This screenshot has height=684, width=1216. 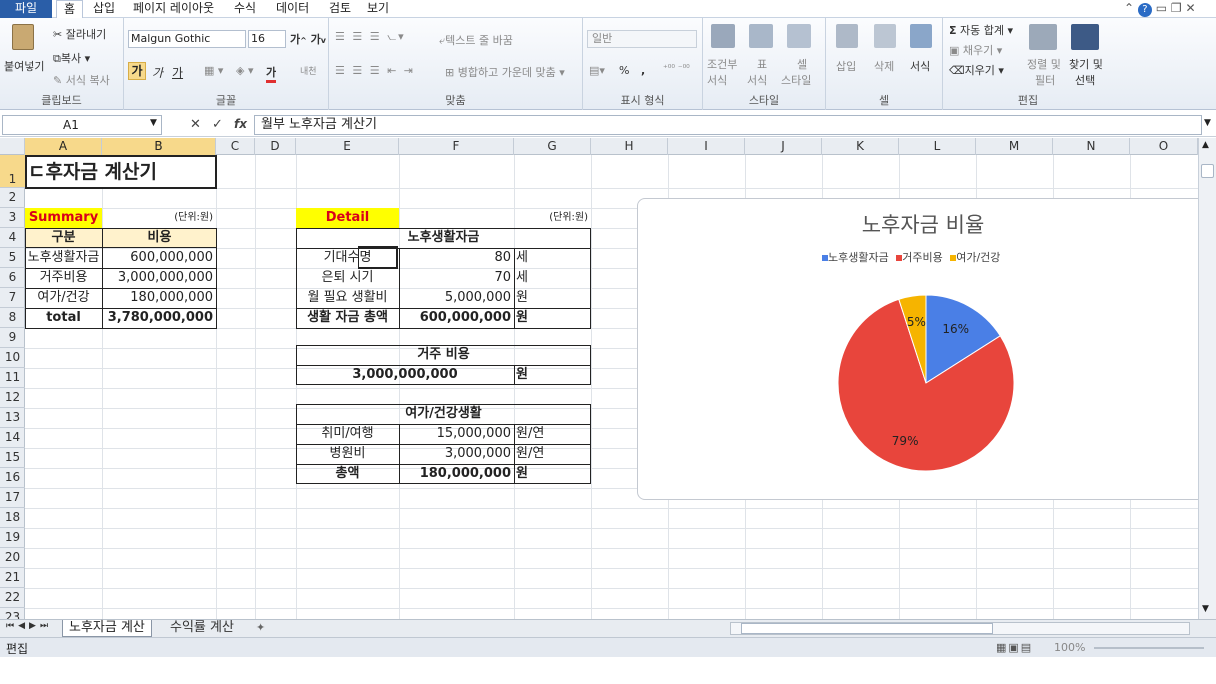 What do you see at coordinates (1207, 378) in the screenshot?
I see `vertical-scrollbar: ▲ ▼` at bounding box center [1207, 378].